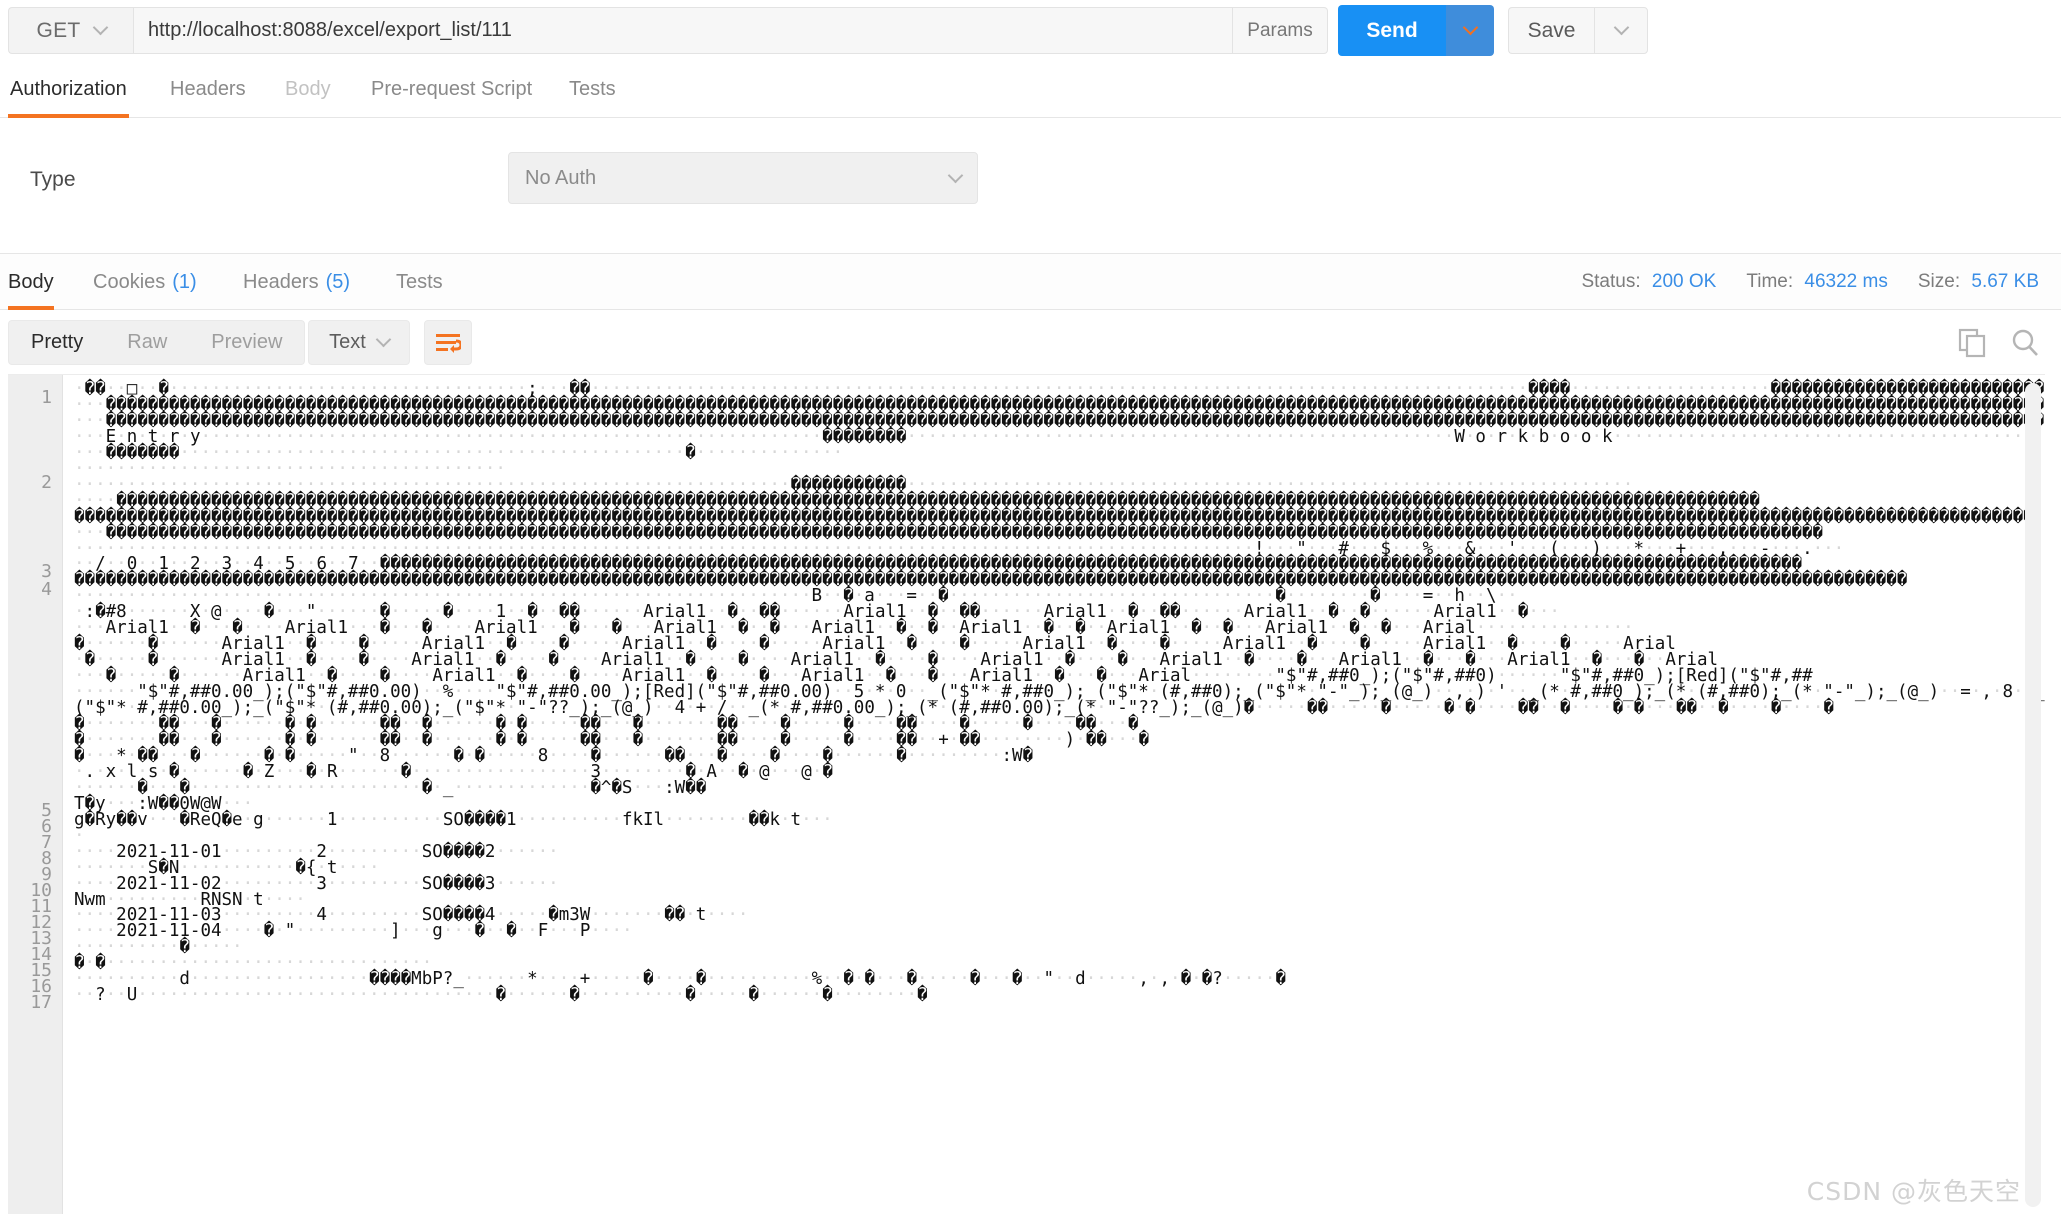  I want to click on response-tab-headers-count: (5), so click(338, 281).